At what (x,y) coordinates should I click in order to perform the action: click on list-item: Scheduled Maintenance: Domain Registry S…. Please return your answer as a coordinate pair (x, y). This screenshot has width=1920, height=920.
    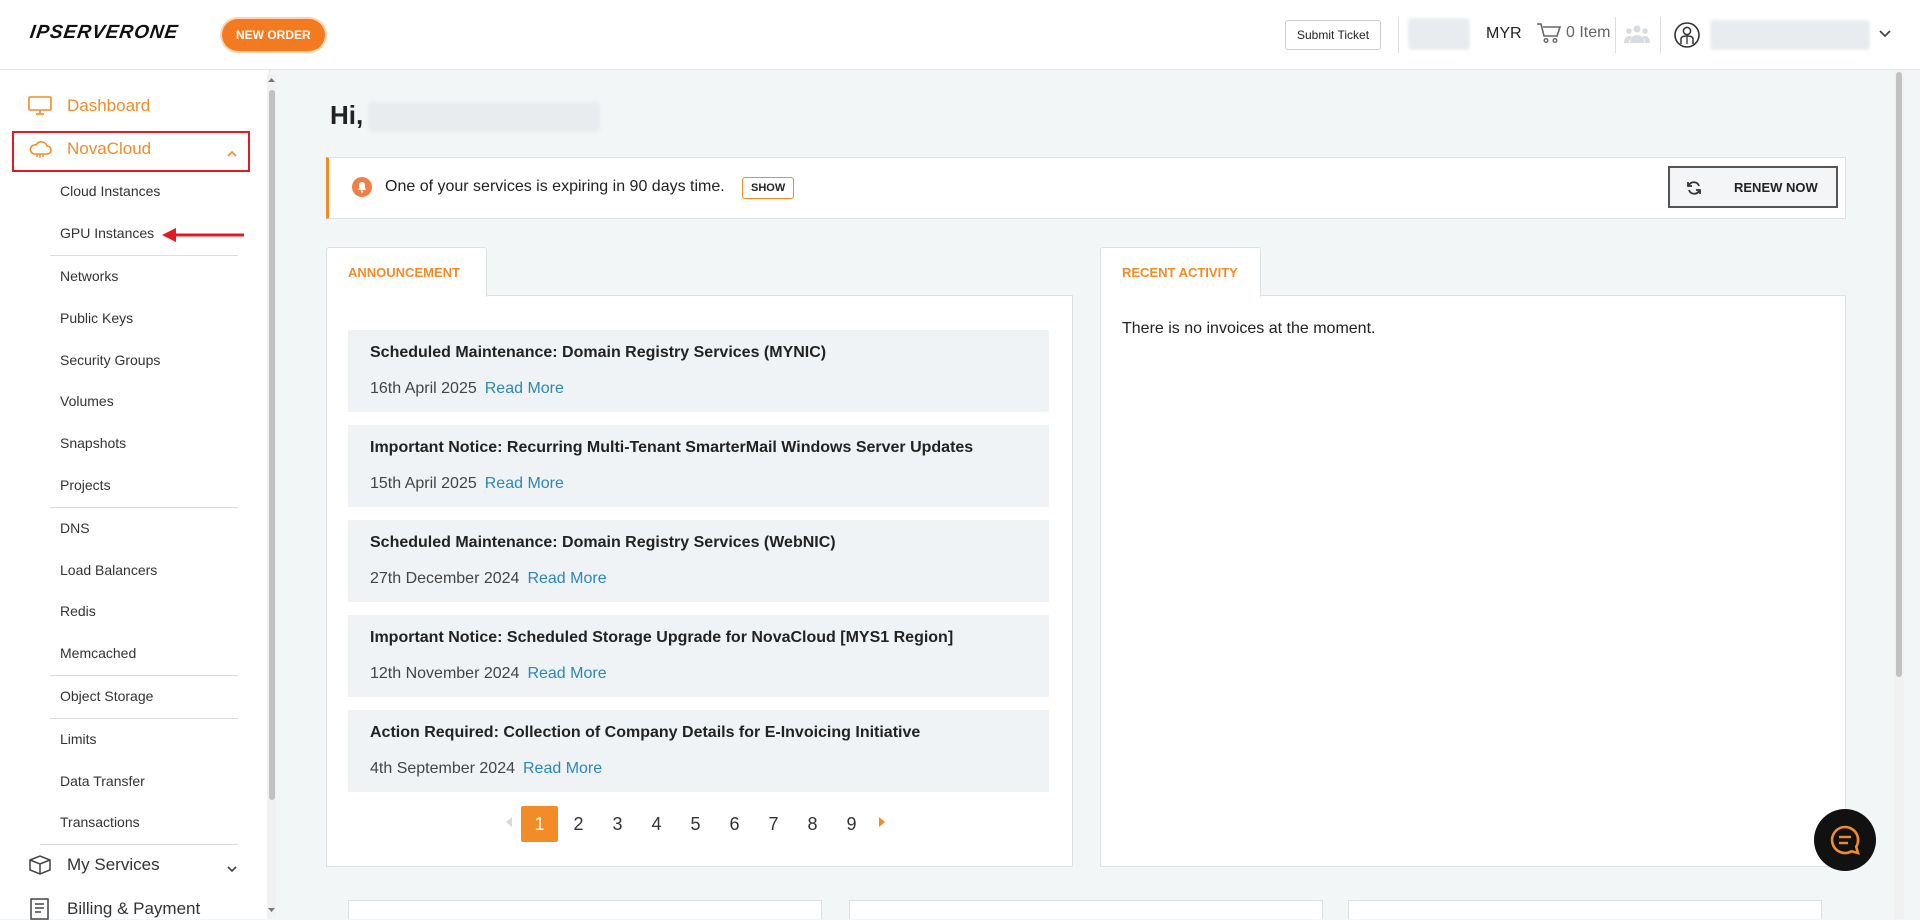
    Looking at the image, I should click on (698, 561).